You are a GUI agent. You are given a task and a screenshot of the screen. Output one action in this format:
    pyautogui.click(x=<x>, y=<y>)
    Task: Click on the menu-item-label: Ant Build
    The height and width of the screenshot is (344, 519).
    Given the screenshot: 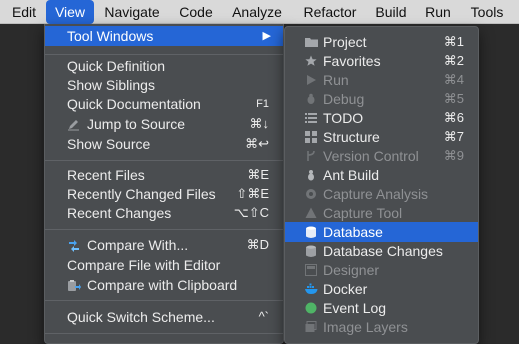 What is the action you would take?
    pyautogui.click(x=351, y=175)
    